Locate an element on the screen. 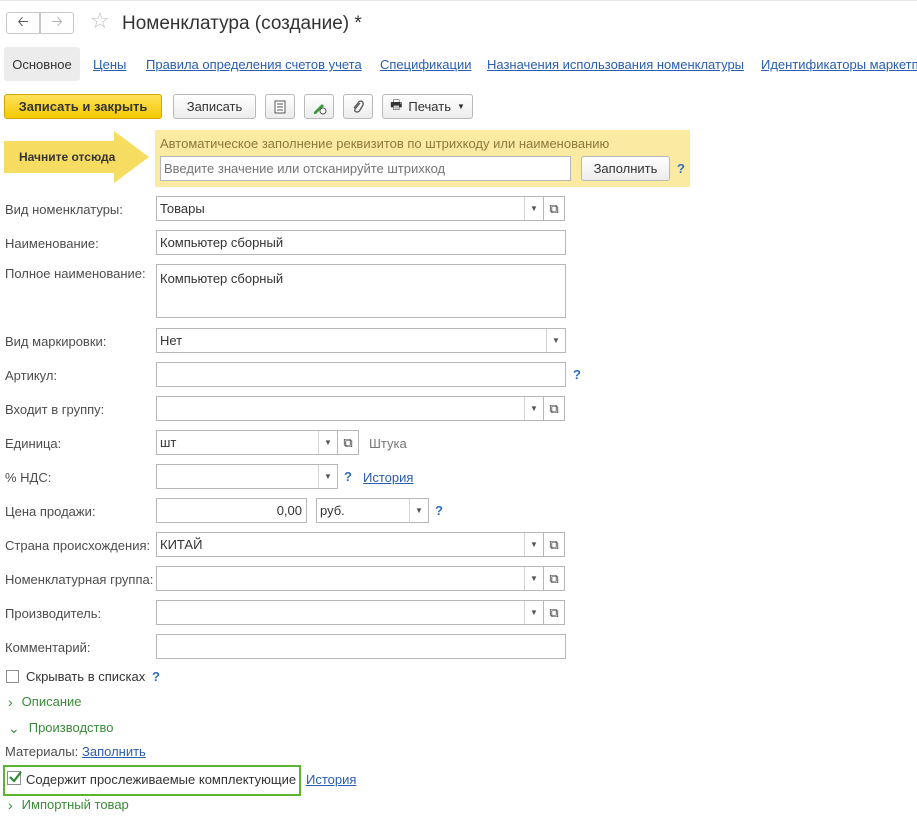  attach-button is located at coordinates (358, 106).